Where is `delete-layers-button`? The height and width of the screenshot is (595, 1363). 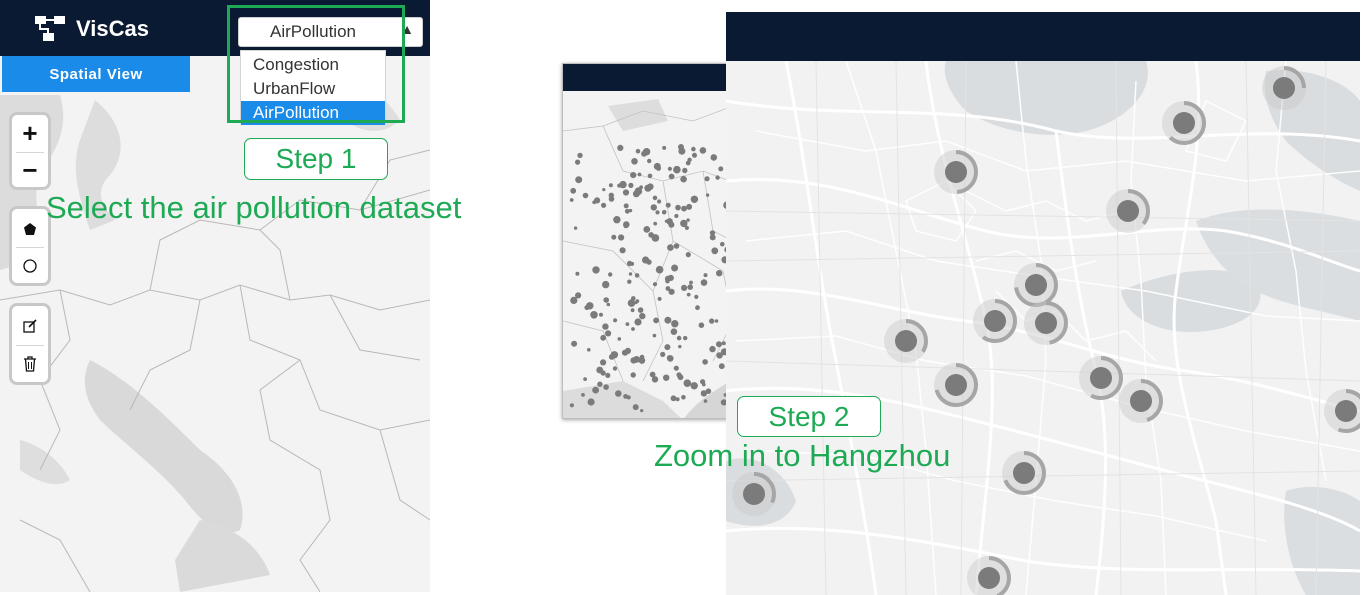 delete-layers-button is located at coordinates (30, 364).